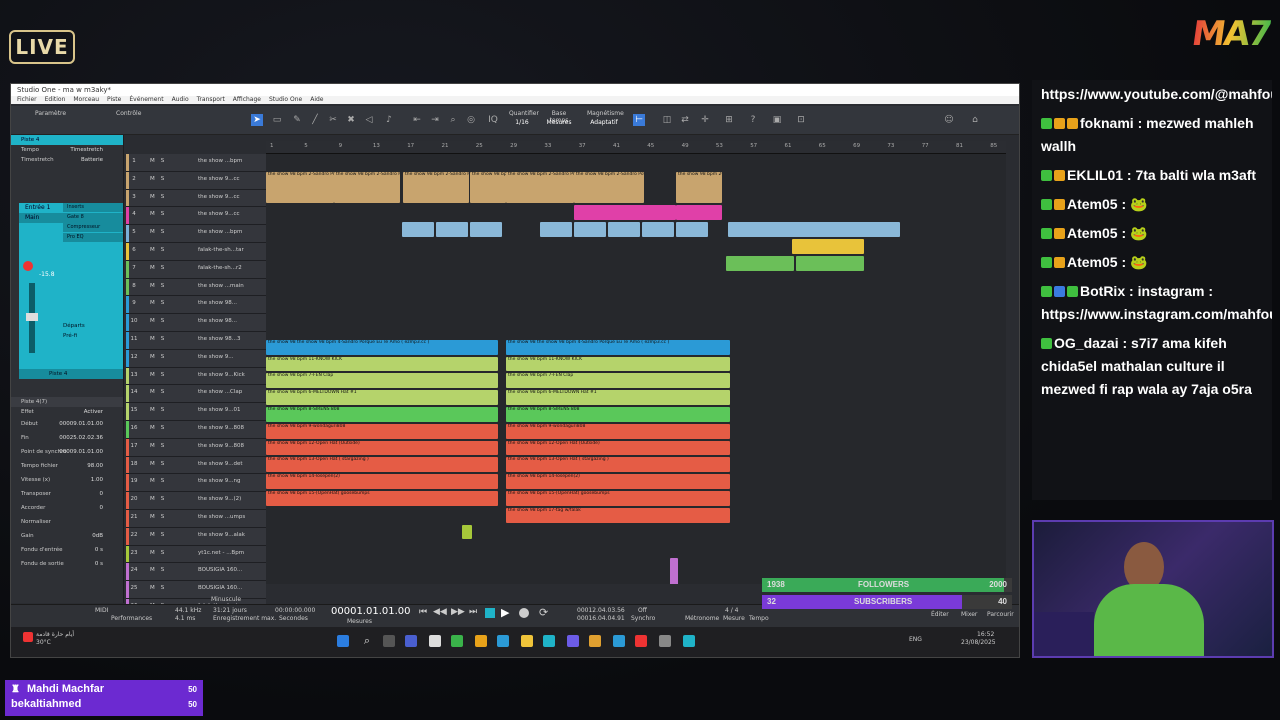 The height and width of the screenshot is (720, 1280). I want to click on track-name: the show 9...Kick, so click(221, 375).